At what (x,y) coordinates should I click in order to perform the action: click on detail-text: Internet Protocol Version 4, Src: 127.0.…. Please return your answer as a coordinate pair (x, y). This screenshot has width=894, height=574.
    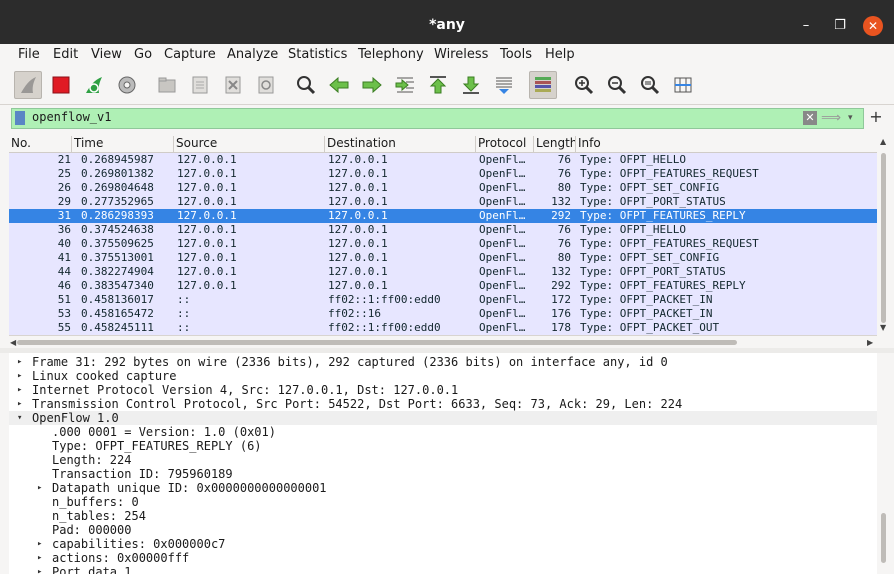
    Looking at the image, I should click on (245, 390).